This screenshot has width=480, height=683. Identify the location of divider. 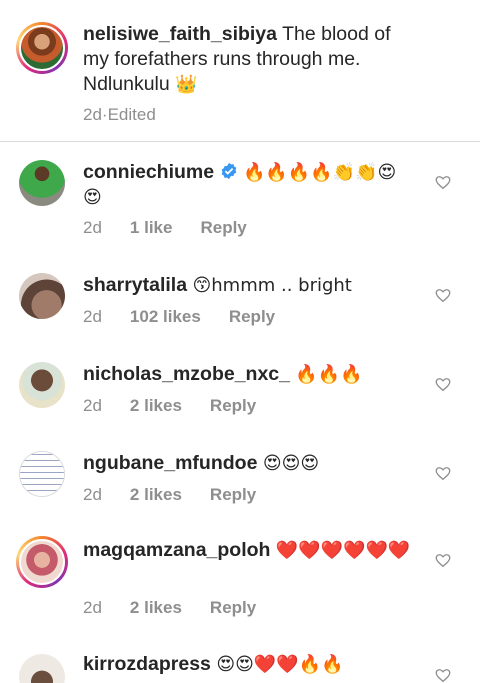
(240, 141).